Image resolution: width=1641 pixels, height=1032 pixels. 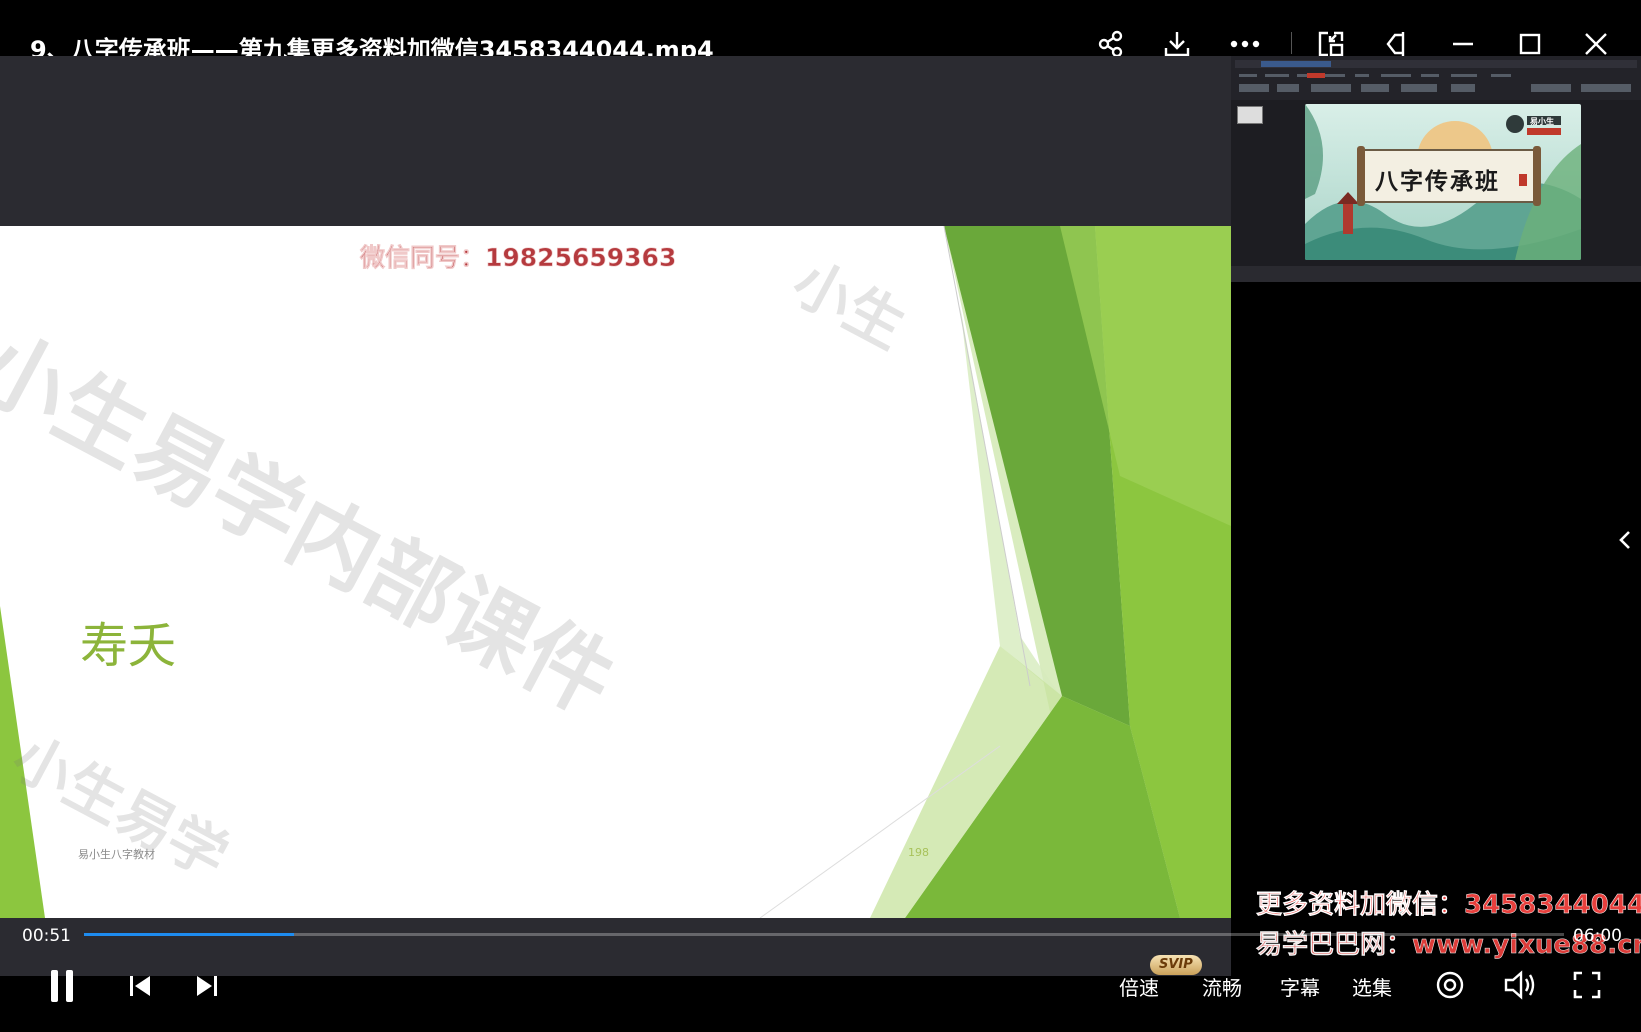 I want to click on promo-wechat-text: 更多资料加微信：3458344044, so click(x=1448, y=905).